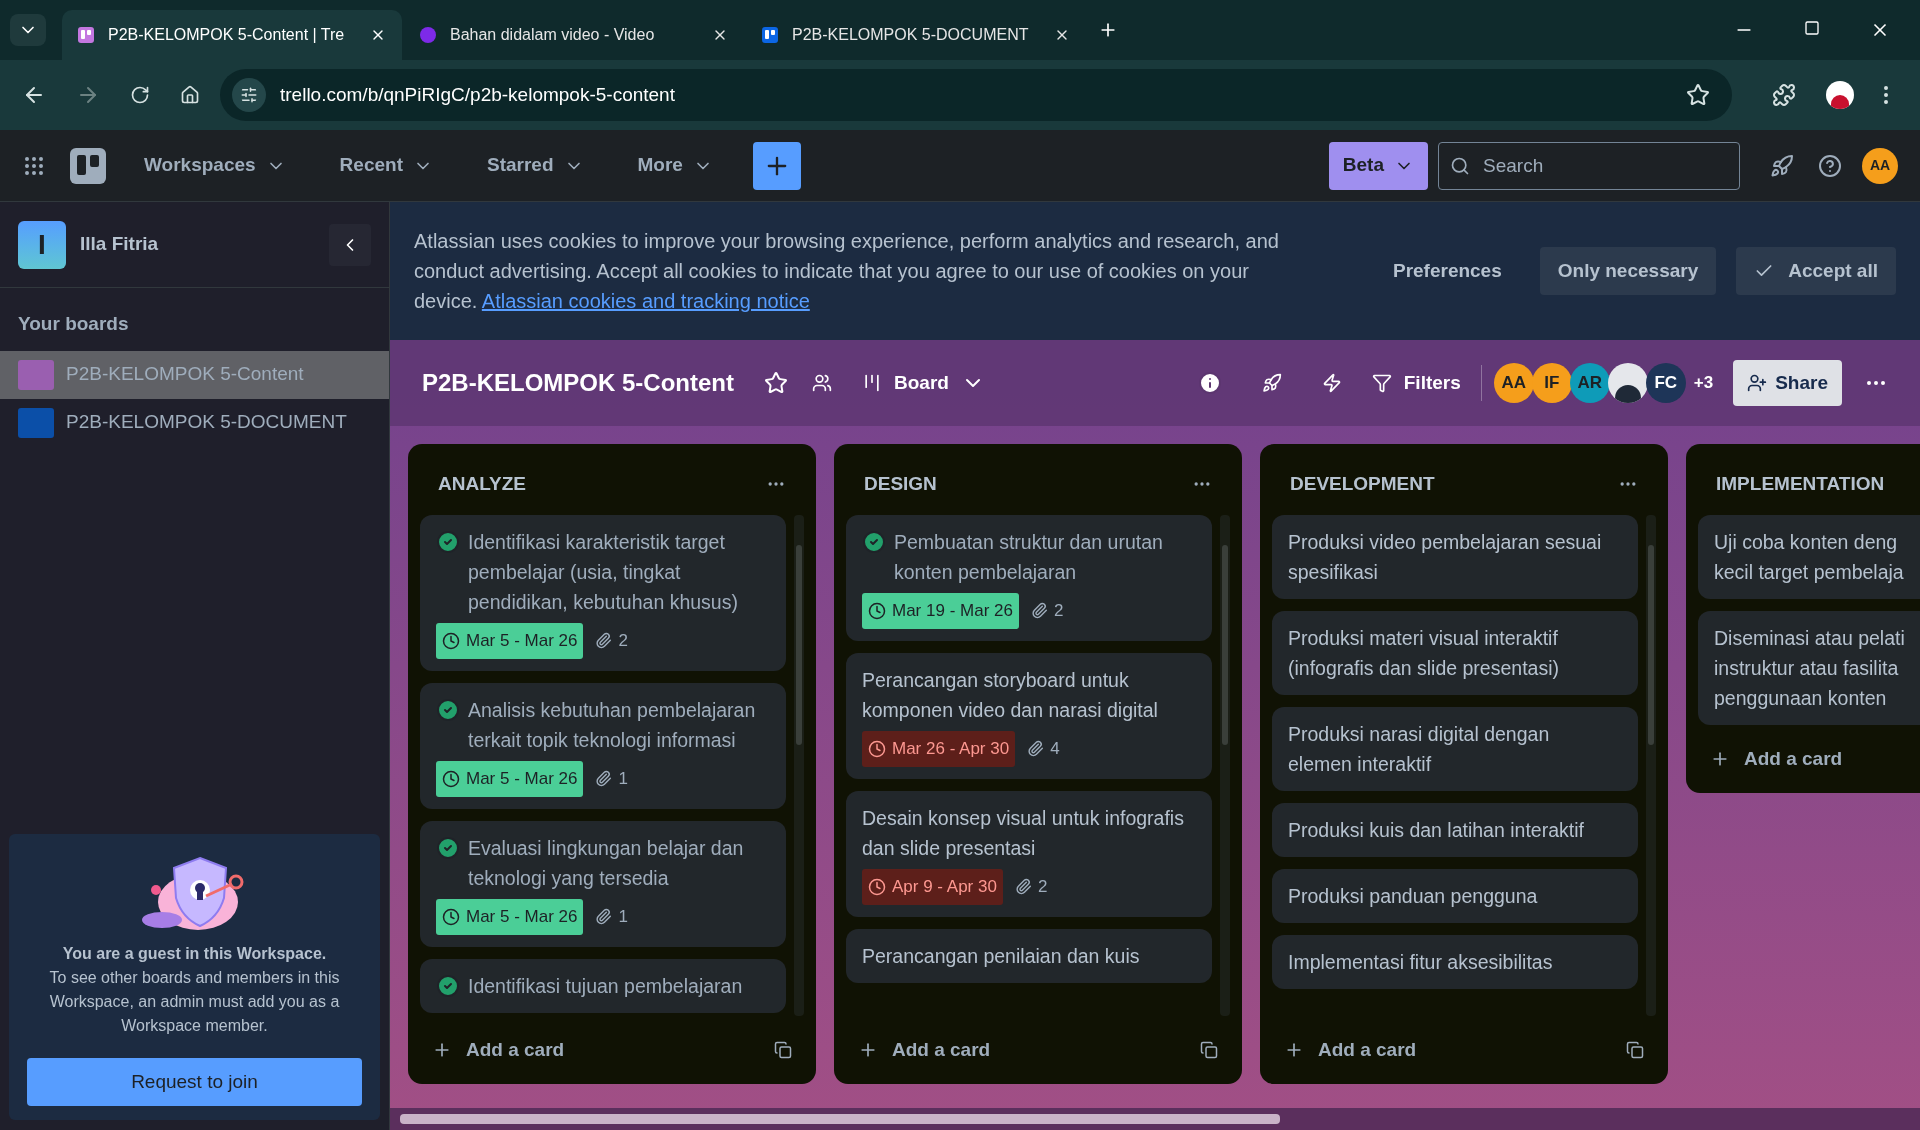 The height and width of the screenshot is (1130, 1920). Describe the element at coordinates (1806, 542) in the screenshot. I see `card-title: Uji coba konten deng` at that location.